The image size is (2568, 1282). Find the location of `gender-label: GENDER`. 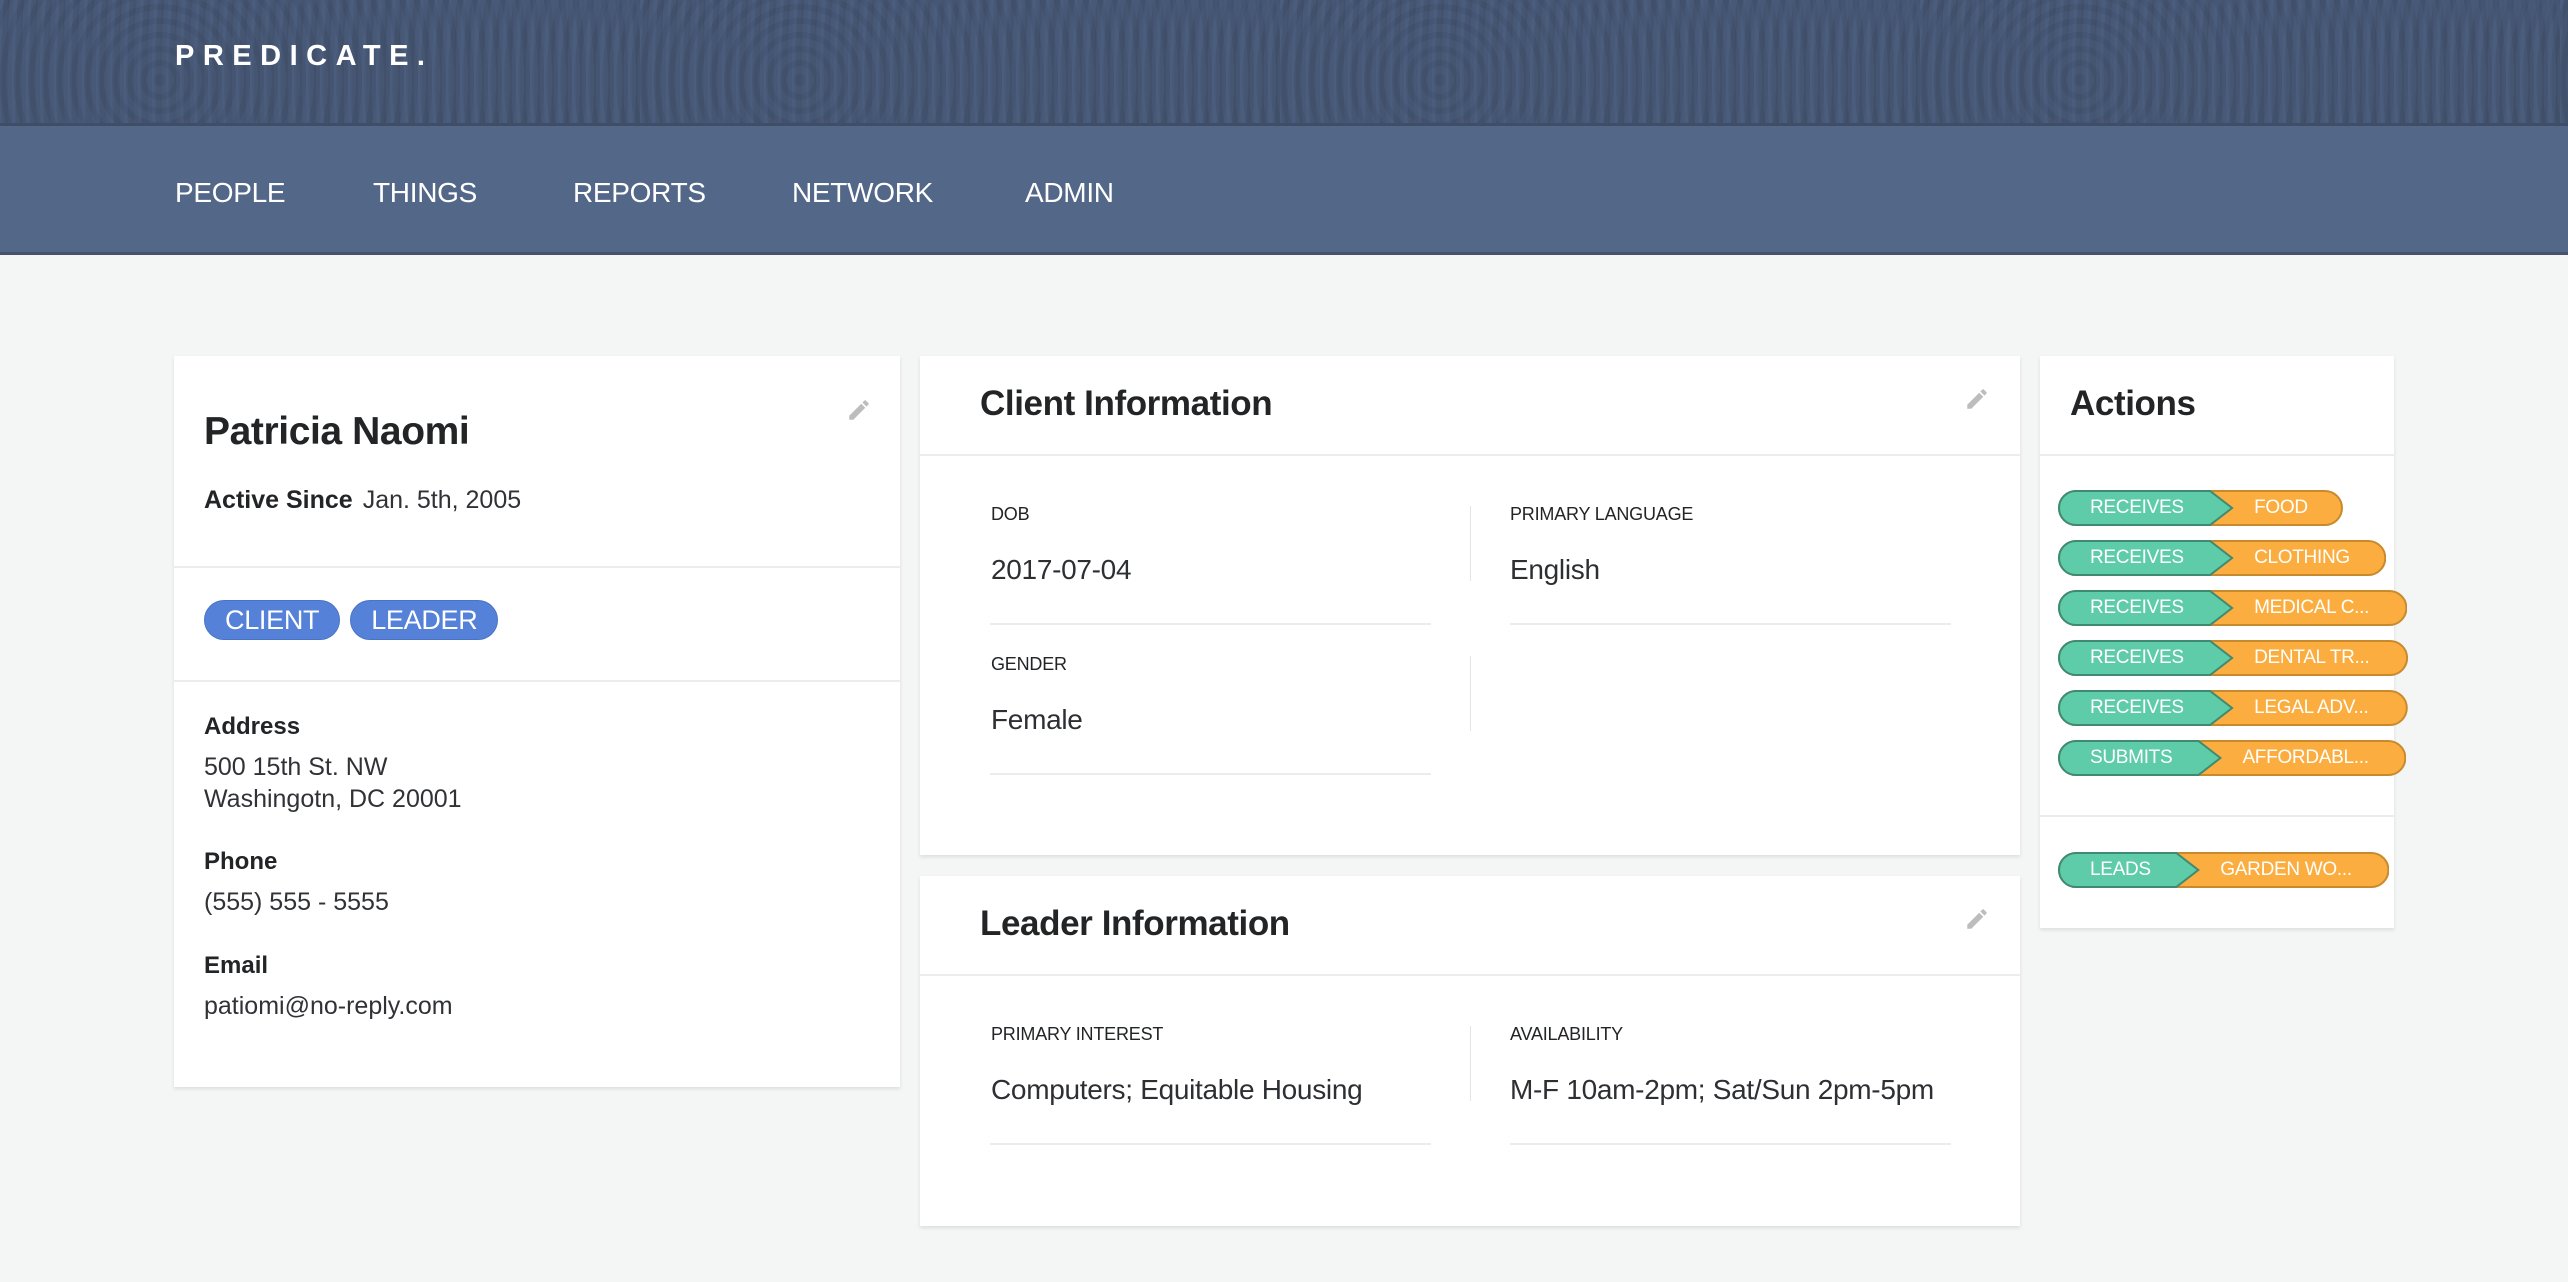

gender-label: GENDER is located at coordinates (1029, 664).